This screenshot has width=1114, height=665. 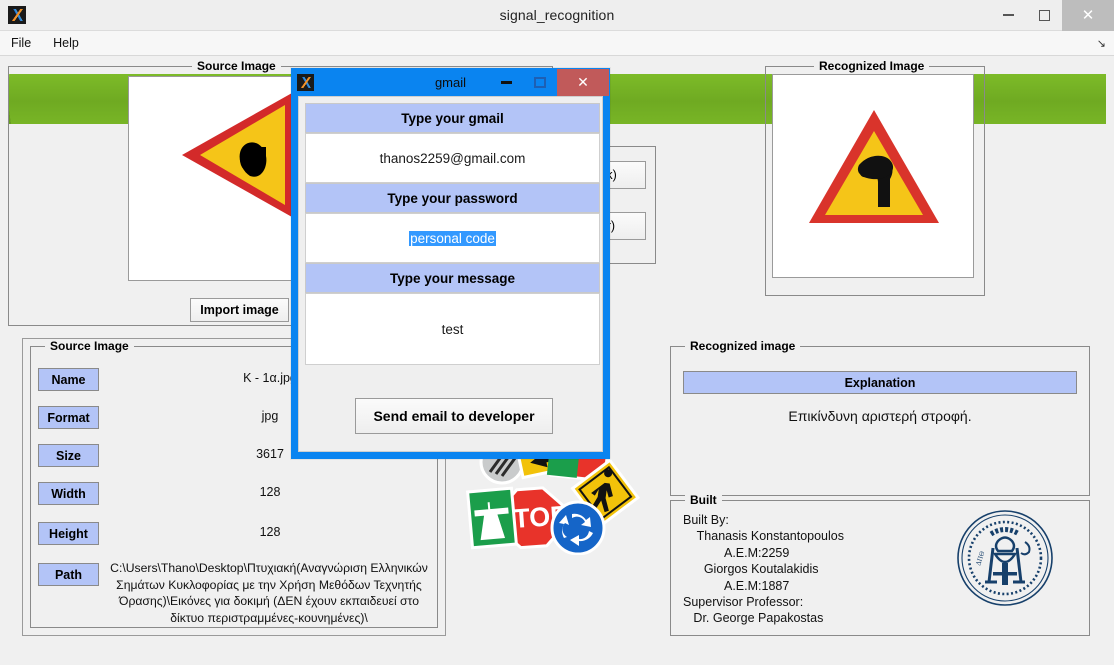 I want to click on value-width: 128, so click(x=270, y=492).